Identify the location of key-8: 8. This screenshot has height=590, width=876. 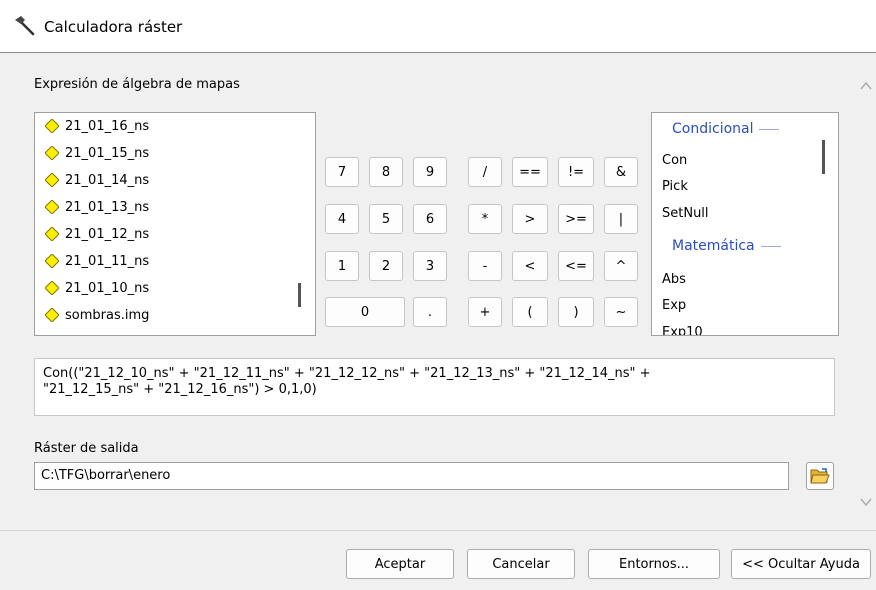
(386, 172).